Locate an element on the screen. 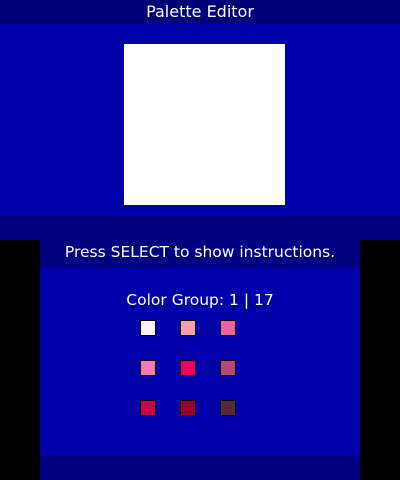 This screenshot has height=480, width=400. top-screen-footer-band is located at coordinates (200, 228).